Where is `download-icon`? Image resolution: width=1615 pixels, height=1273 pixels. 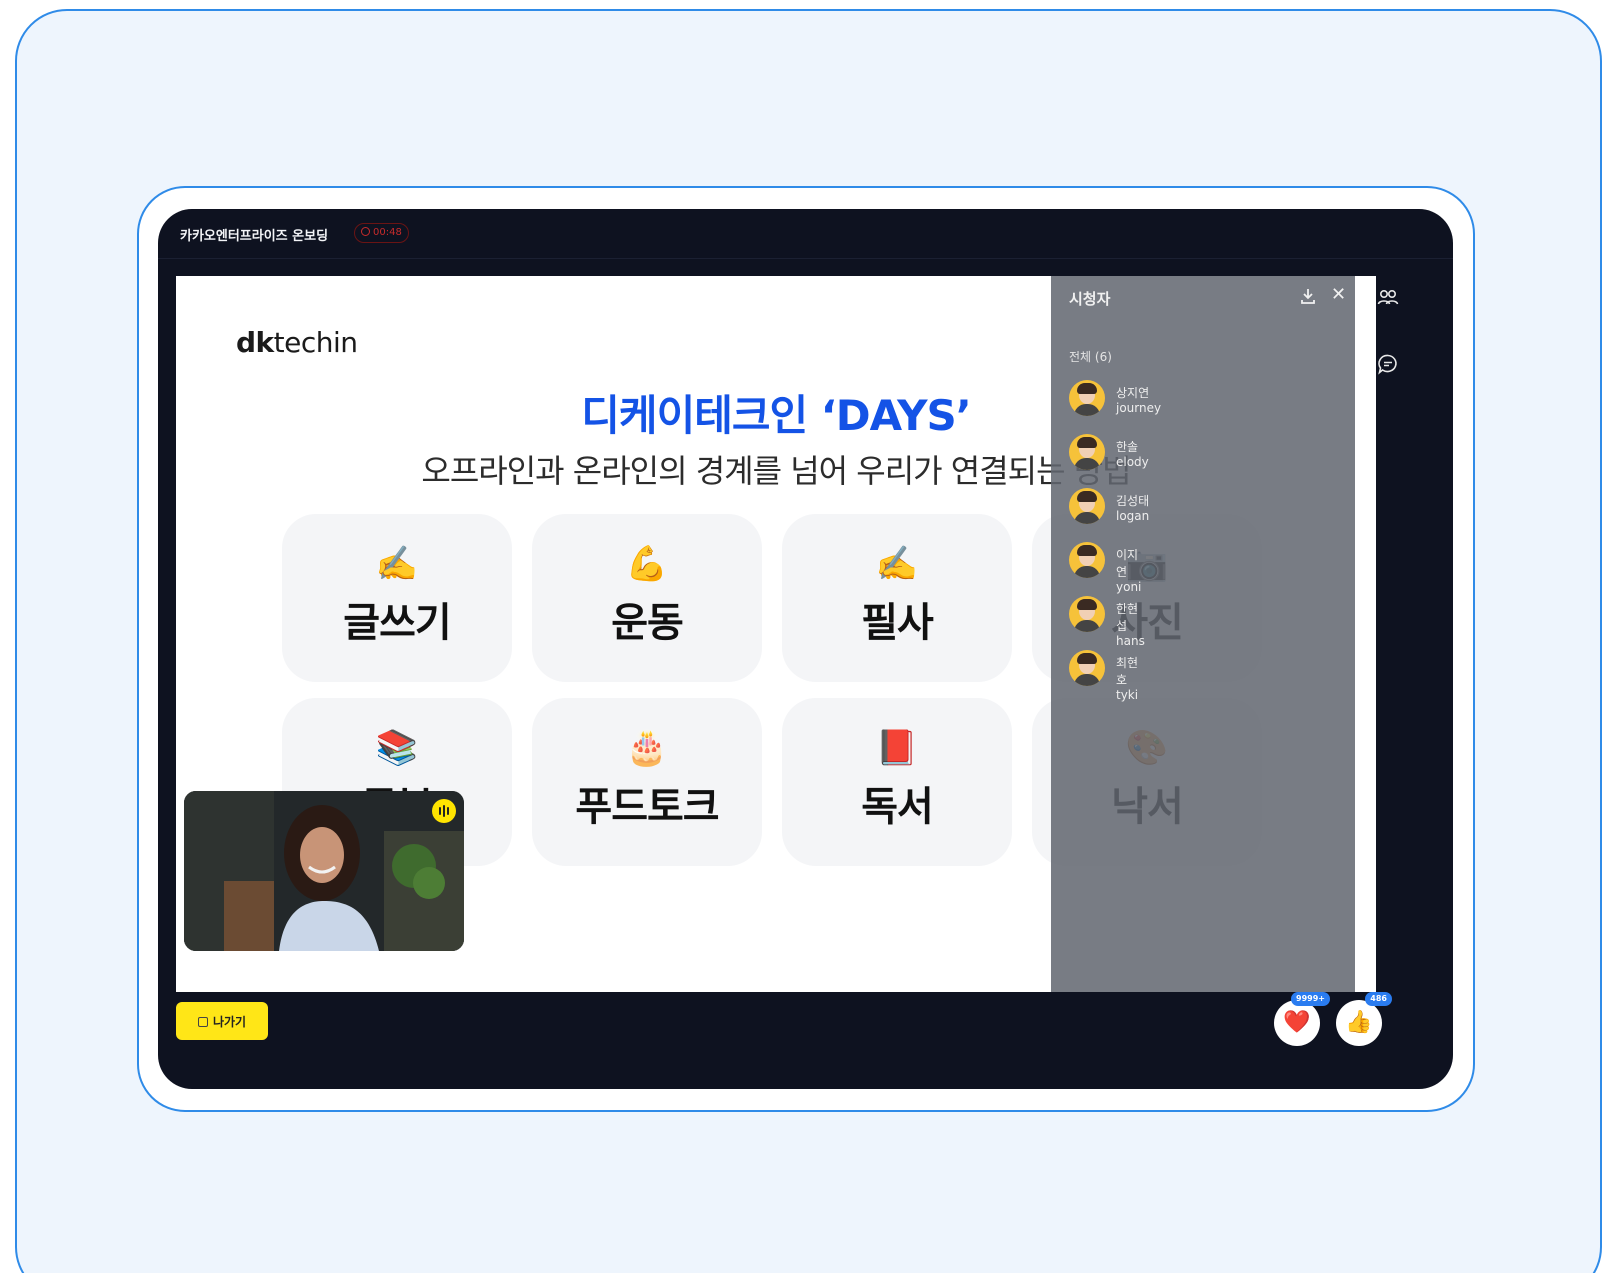 download-icon is located at coordinates (1308, 296).